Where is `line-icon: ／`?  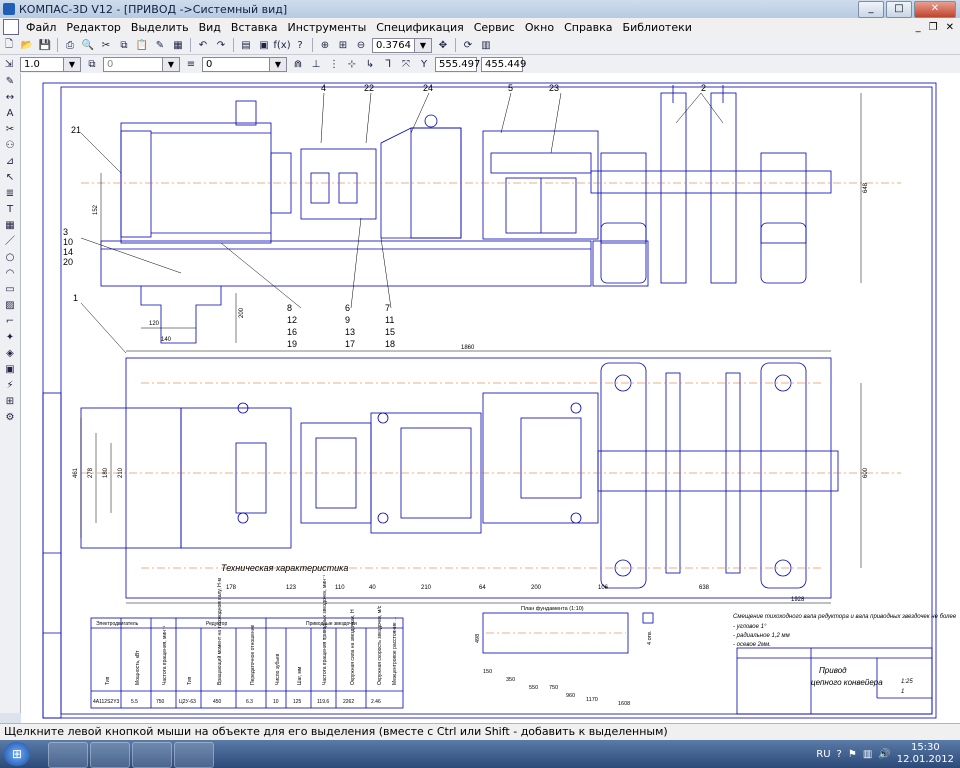 line-icon: ／ is located at coordinates (10, 242).